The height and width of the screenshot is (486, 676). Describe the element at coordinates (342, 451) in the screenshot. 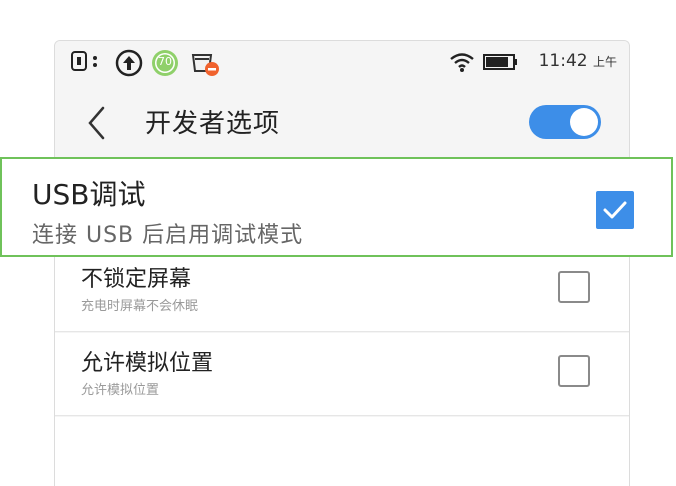

I see `empty-list-area` at that location.